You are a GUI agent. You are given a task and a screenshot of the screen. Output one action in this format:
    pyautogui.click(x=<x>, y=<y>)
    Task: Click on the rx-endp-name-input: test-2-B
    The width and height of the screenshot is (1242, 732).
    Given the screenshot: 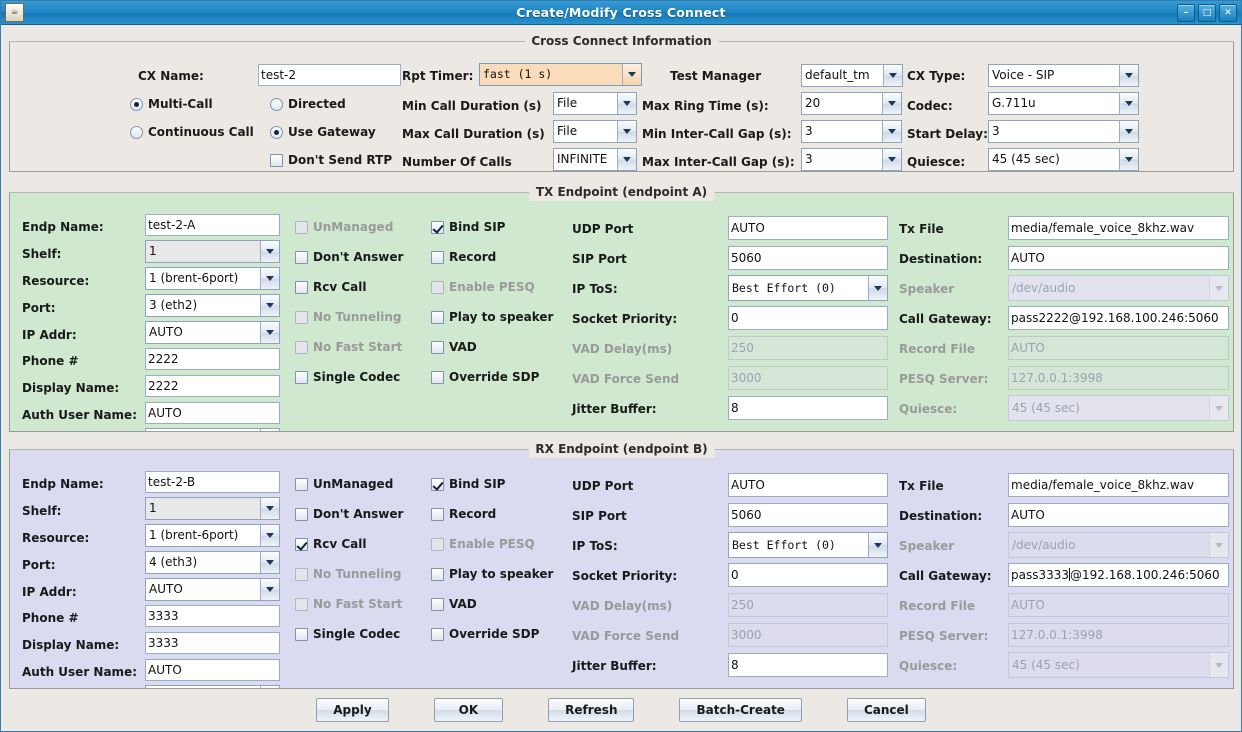 What is the action you would take?
    pyautogui.click(x=212, y=482)
    